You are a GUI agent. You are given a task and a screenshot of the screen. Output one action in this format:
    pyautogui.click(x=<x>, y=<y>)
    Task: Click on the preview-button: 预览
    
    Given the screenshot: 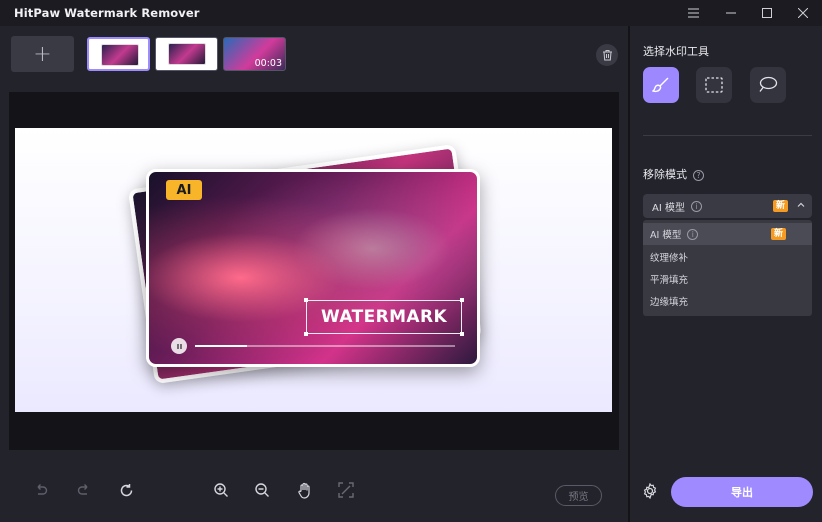 What is the action you would take?
    pyautogui.click(x=578, y=495)
    